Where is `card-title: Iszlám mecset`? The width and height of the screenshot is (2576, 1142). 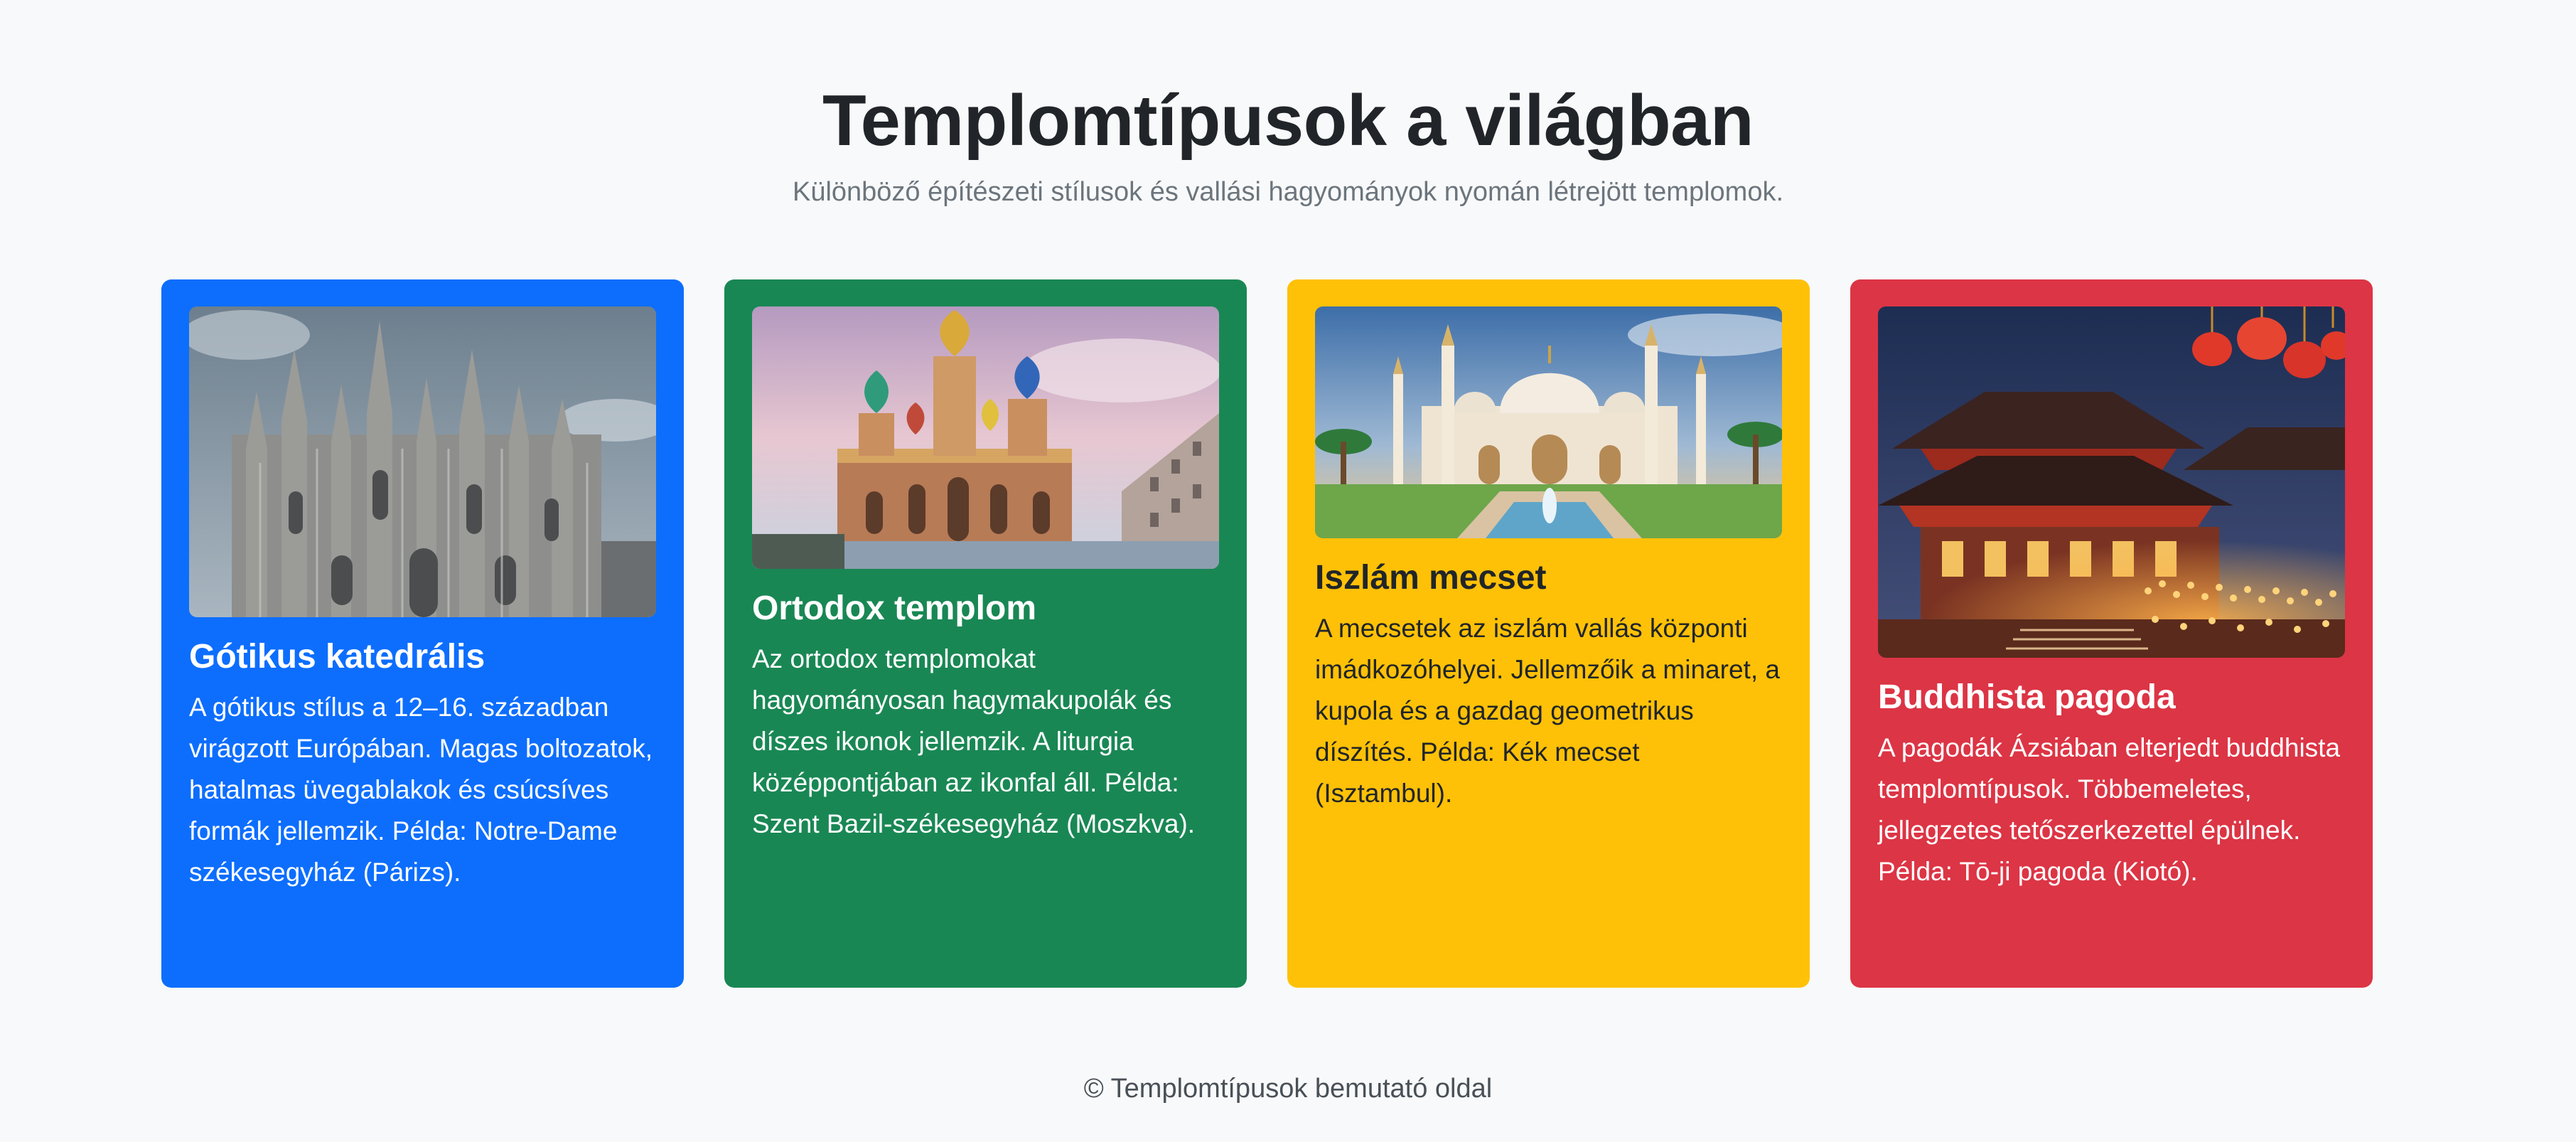
card-title: Iszlám mecset is located at coordinates (1431, 578).